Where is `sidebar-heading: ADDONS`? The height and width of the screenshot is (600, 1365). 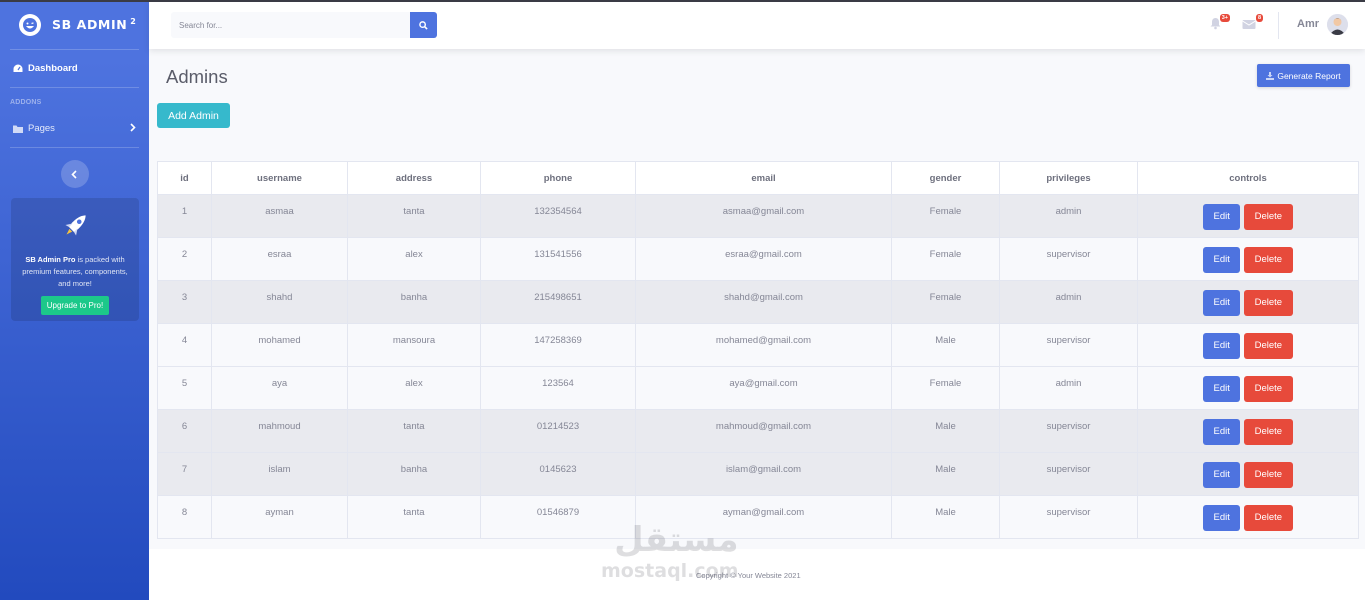
sidebar-heading: ADDONS is located at coordinates (26, 102).